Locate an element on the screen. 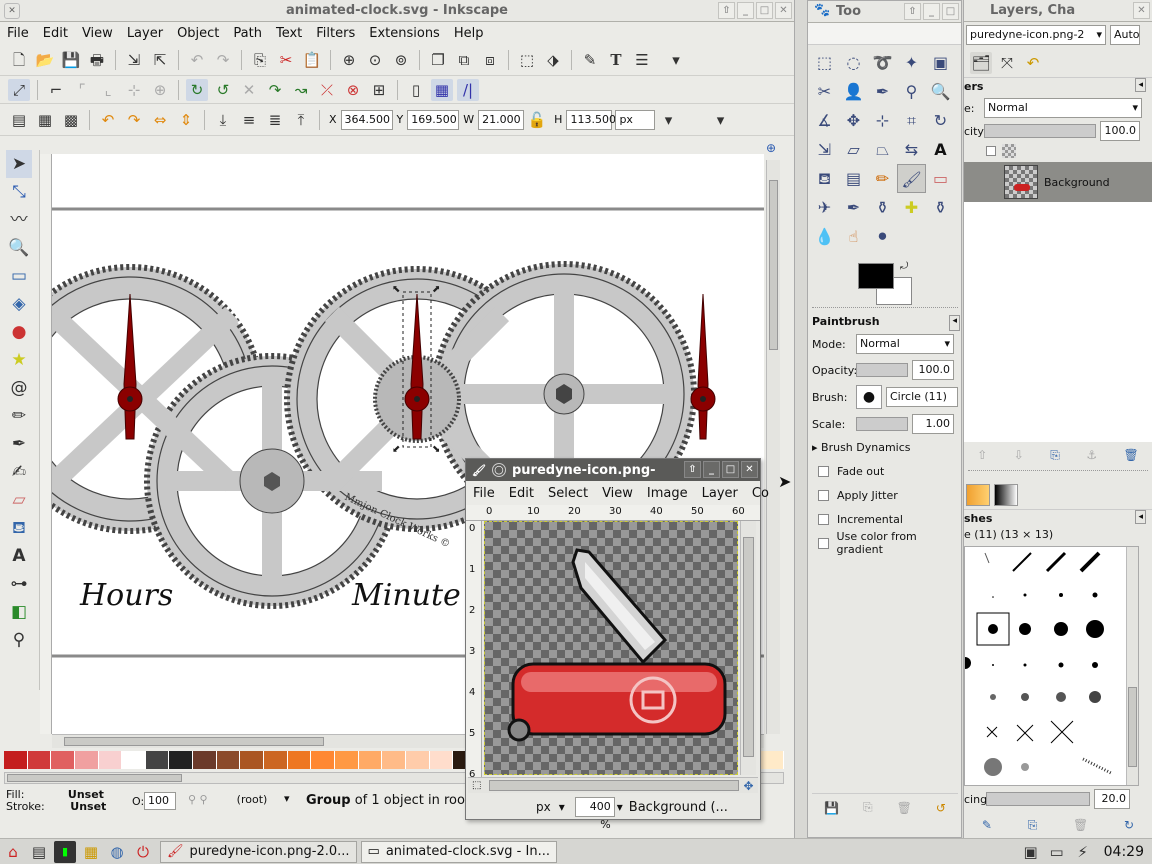  eraser-tool-icon: ▱ is located at coordinates (19, 500).